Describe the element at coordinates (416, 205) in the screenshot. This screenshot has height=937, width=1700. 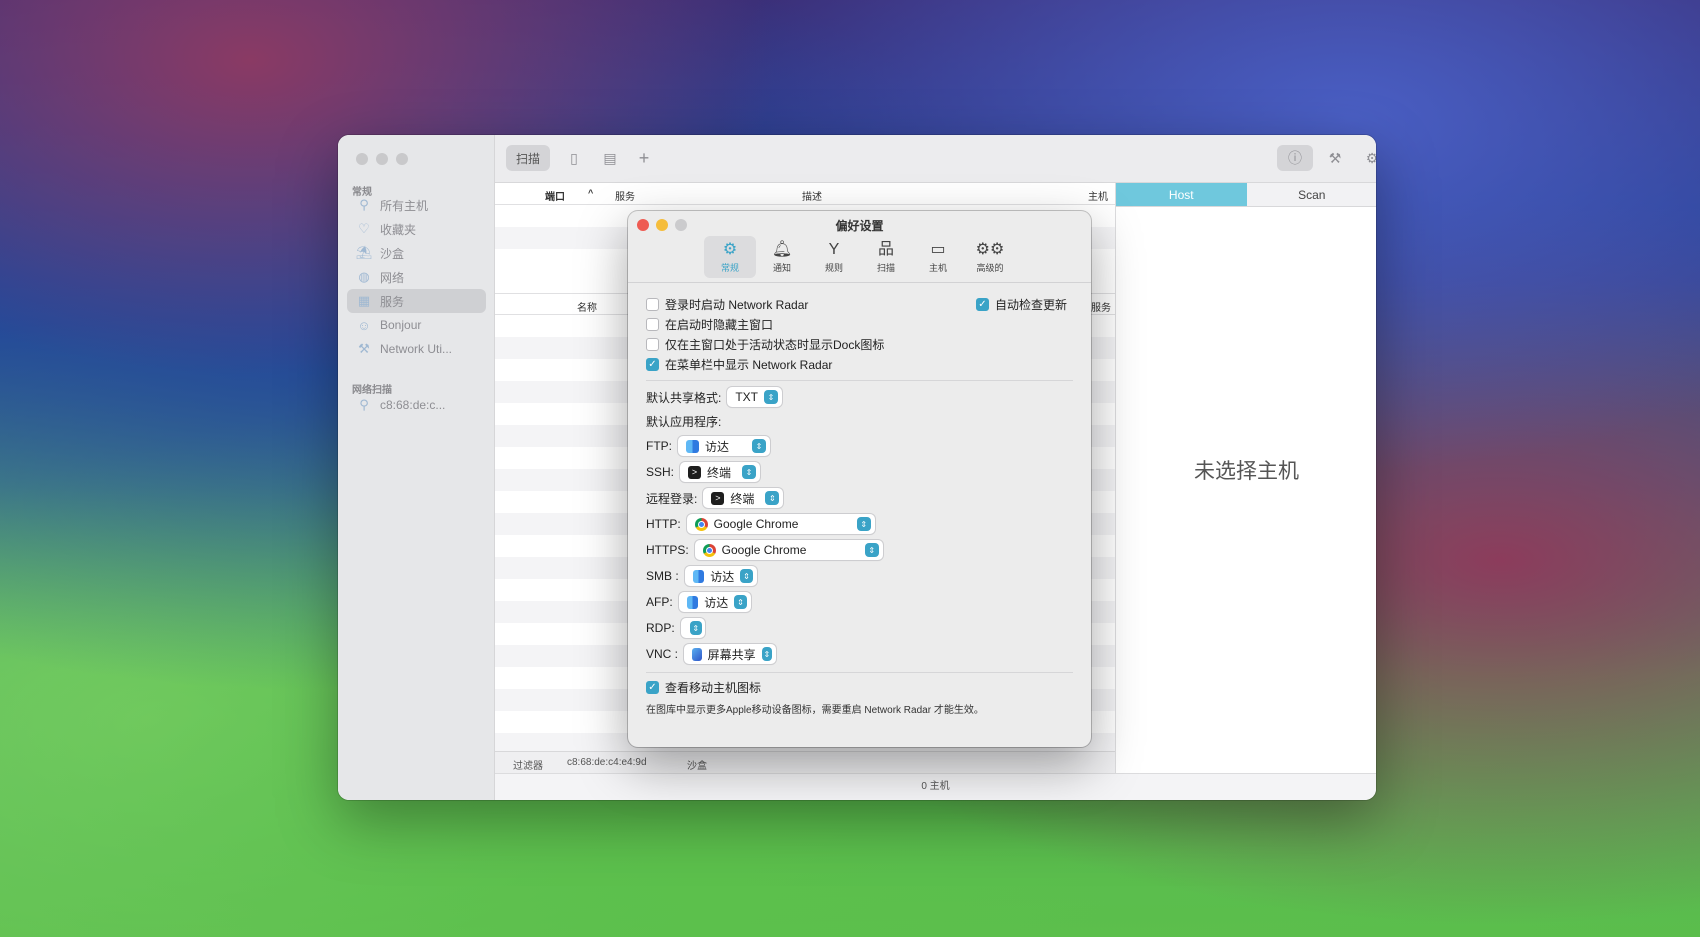
I see `sidebar-item-all-hosts: ⚲ 所有主机` at that location.